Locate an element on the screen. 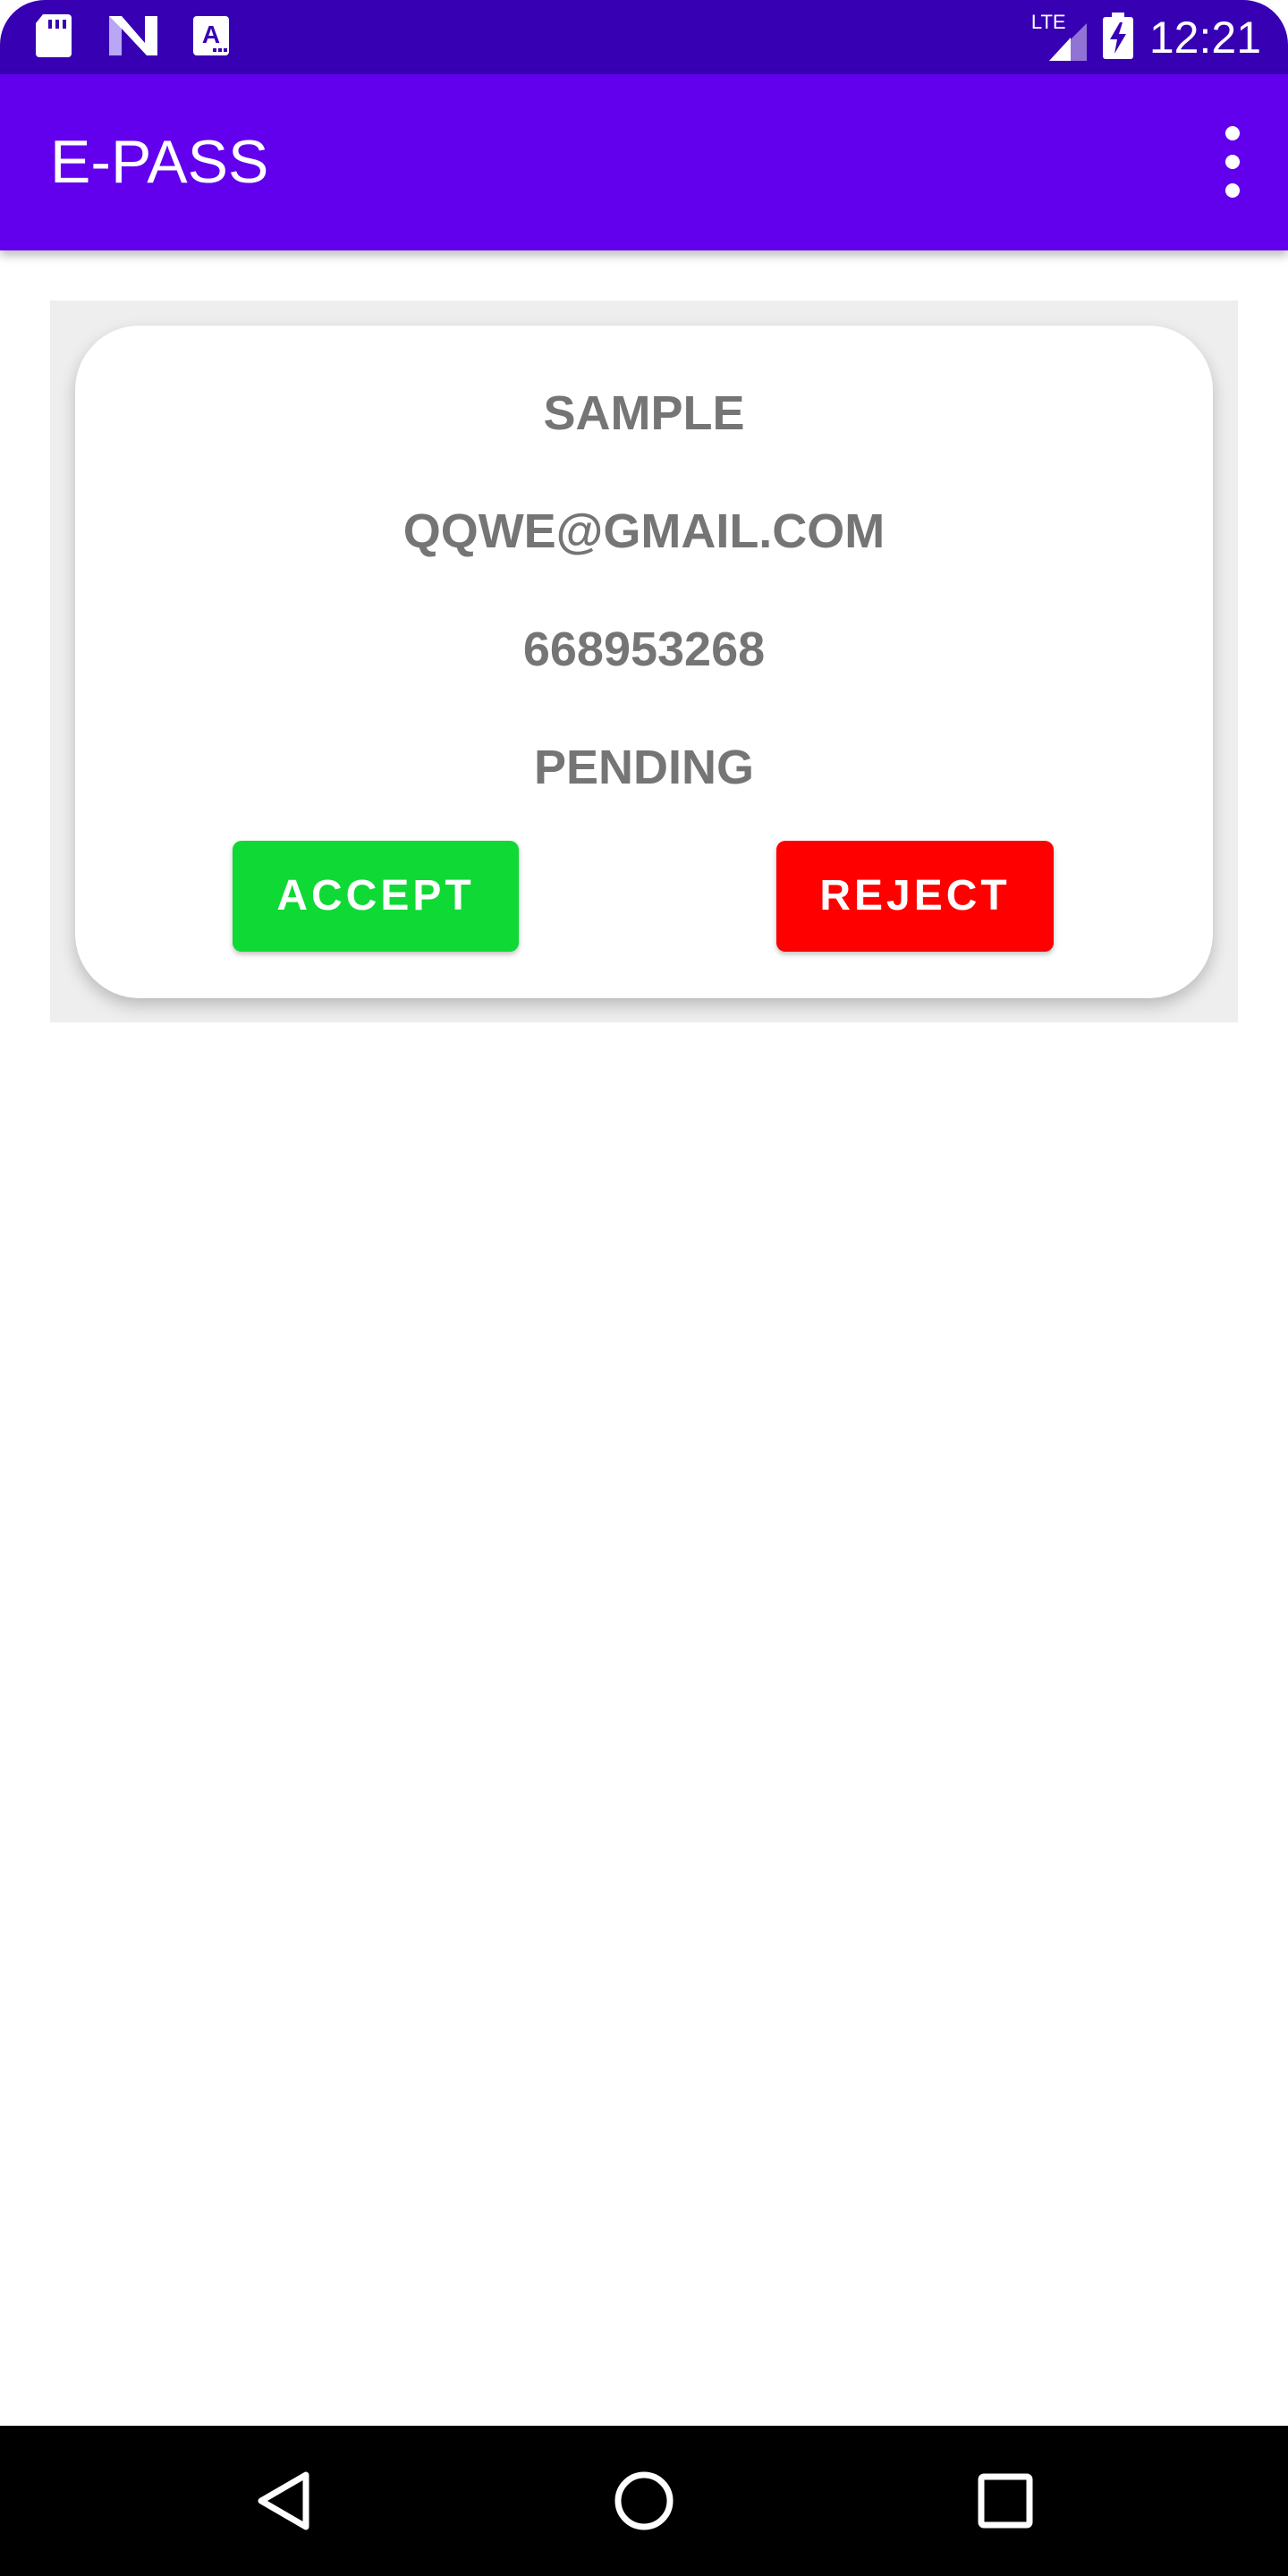  n-logo-icon is located at coordinates (133, 37).